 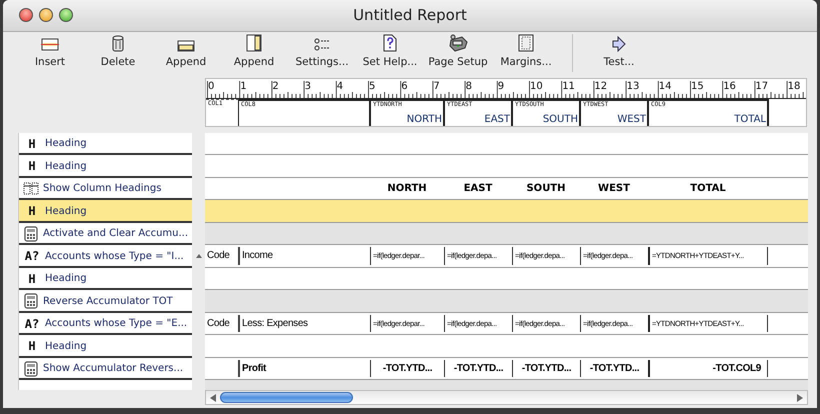 I want to click on arrow-icon, so click(x=619, y=44).